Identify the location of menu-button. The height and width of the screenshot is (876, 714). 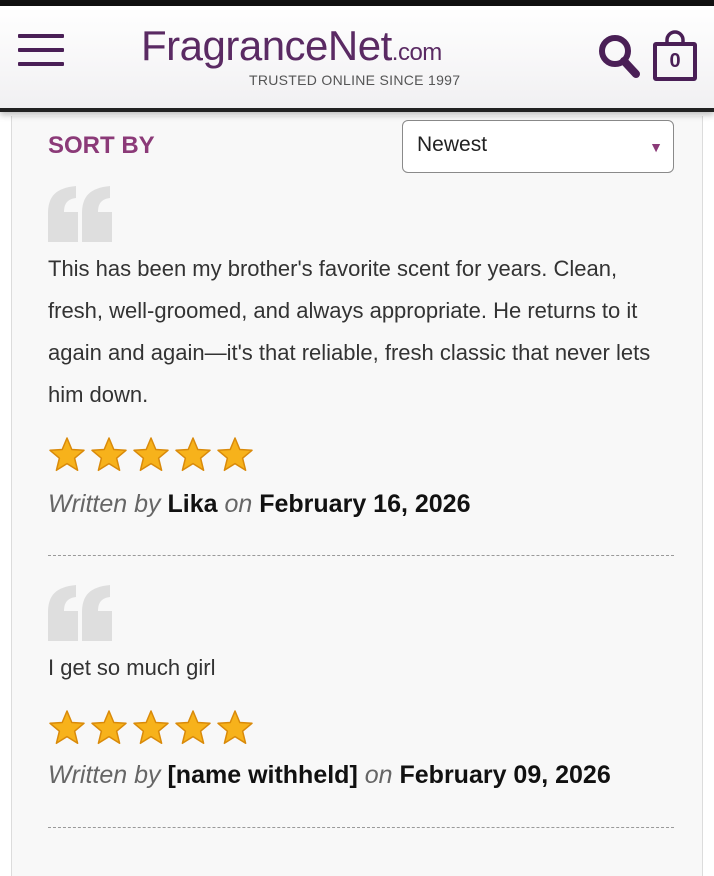
(41, 50).